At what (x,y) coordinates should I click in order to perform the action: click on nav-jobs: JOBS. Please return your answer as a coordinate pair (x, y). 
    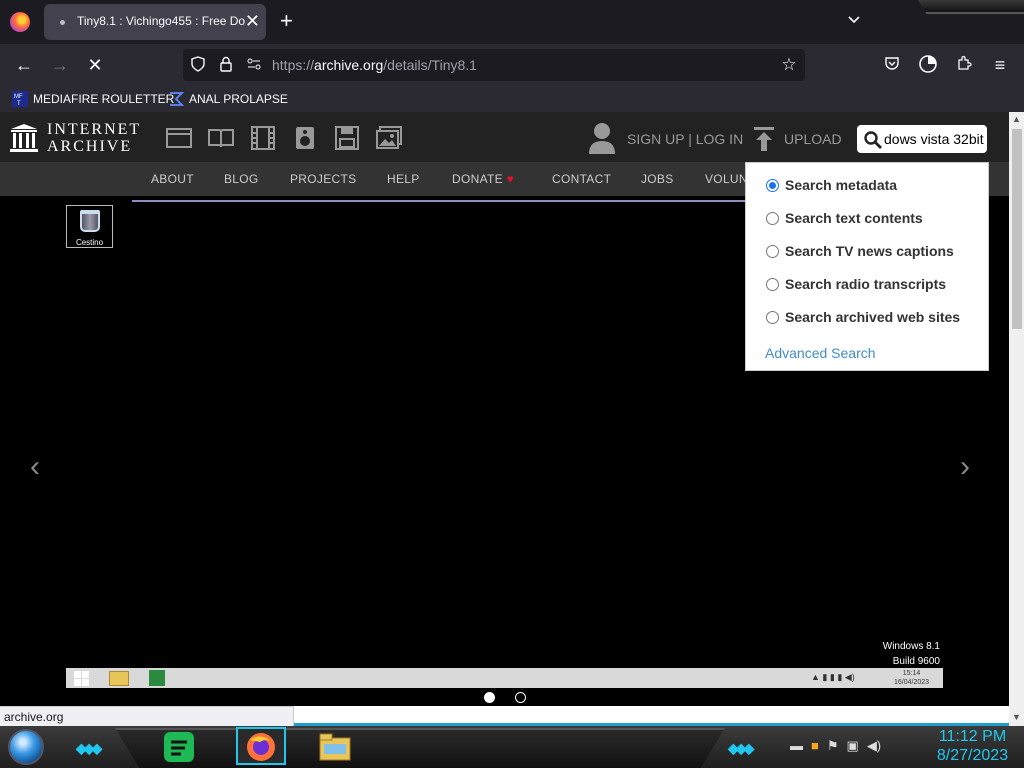
    Looking at the image, I should click on (657, 179).